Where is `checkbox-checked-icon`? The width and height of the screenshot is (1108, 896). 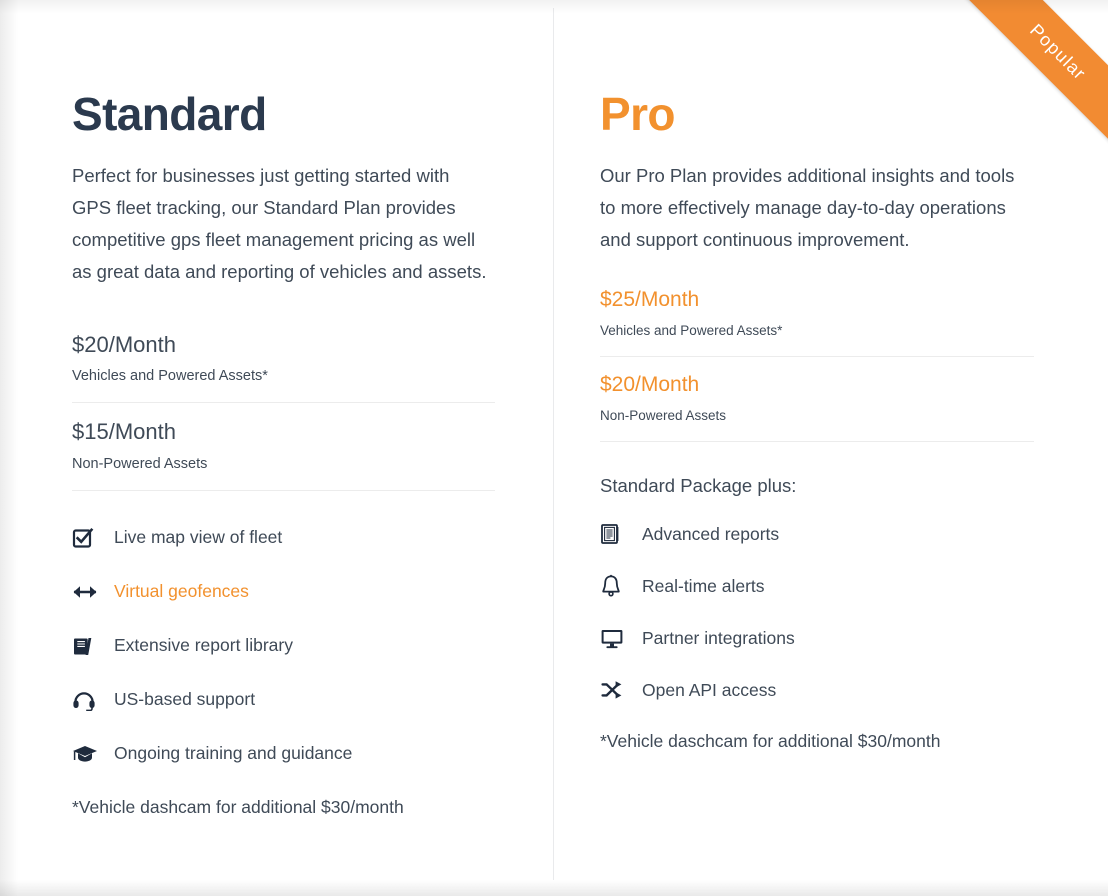
checkbox-checked-icon is located at coordinates (89, 538).